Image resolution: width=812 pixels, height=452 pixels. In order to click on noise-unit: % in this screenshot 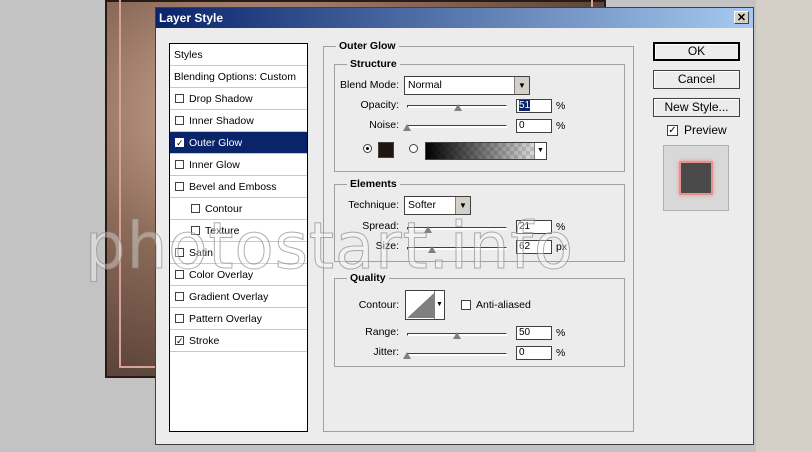, I will do `click(561, 126)`.